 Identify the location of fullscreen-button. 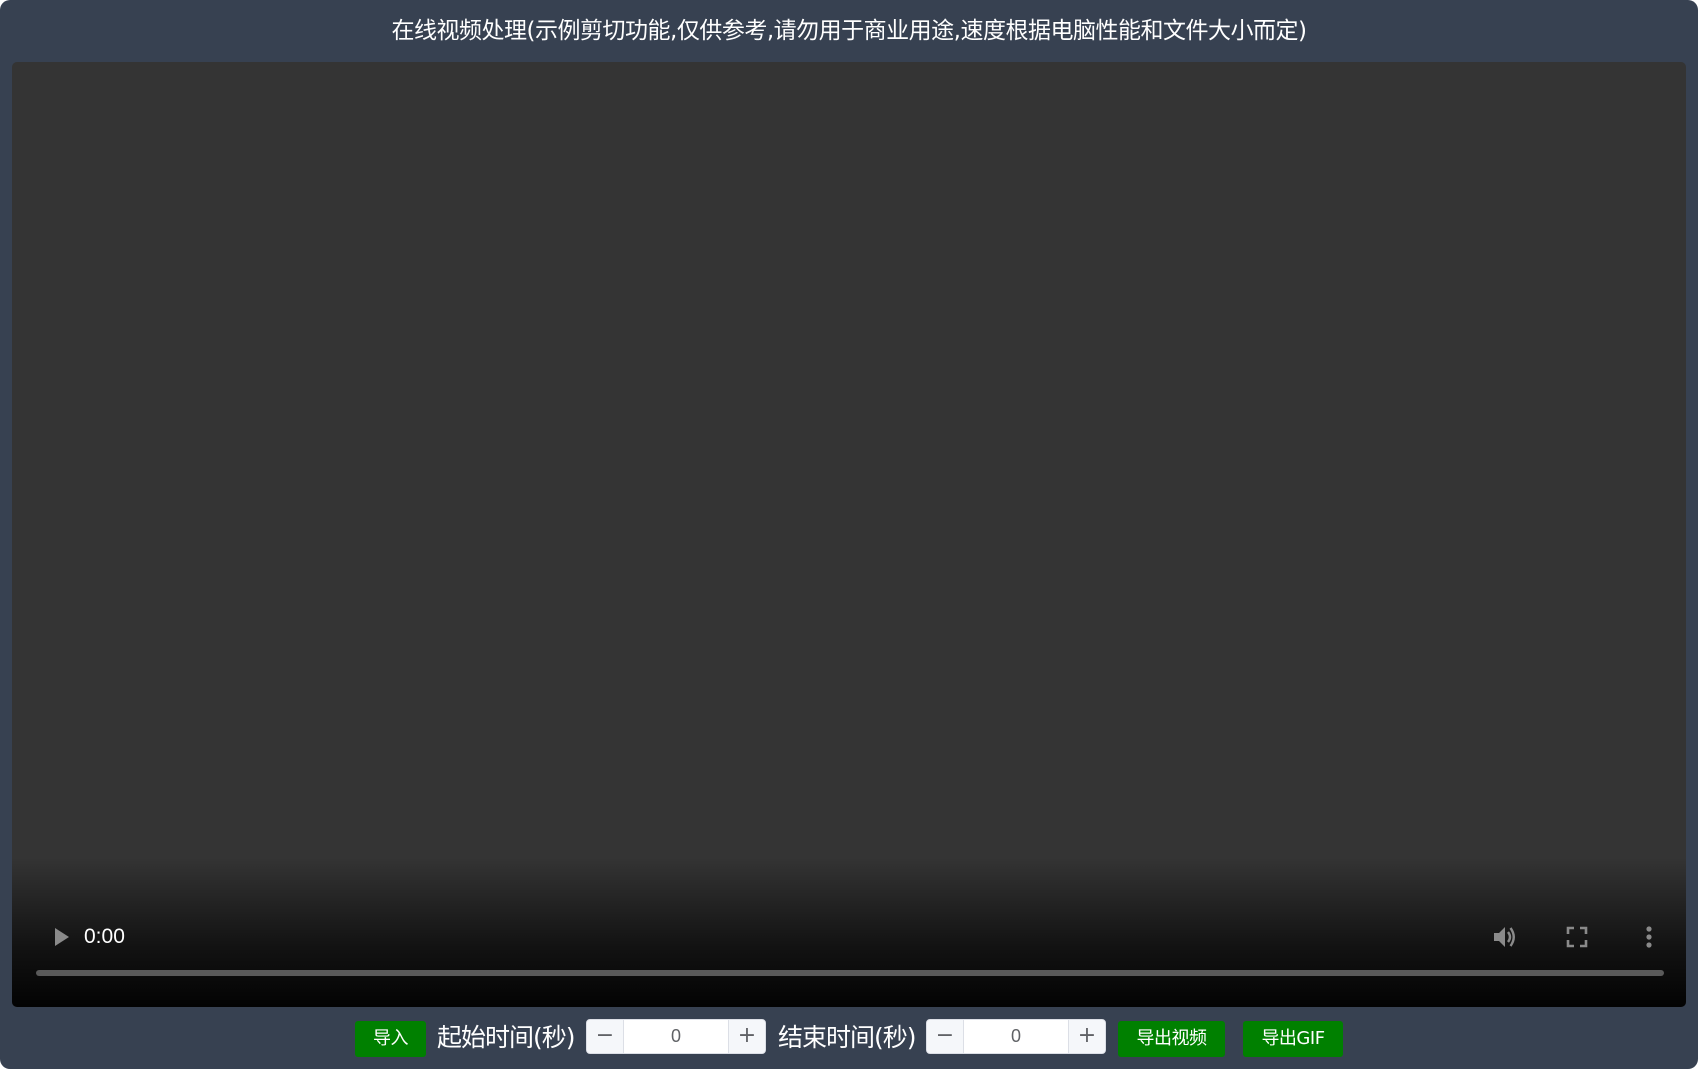
(1577, 937).